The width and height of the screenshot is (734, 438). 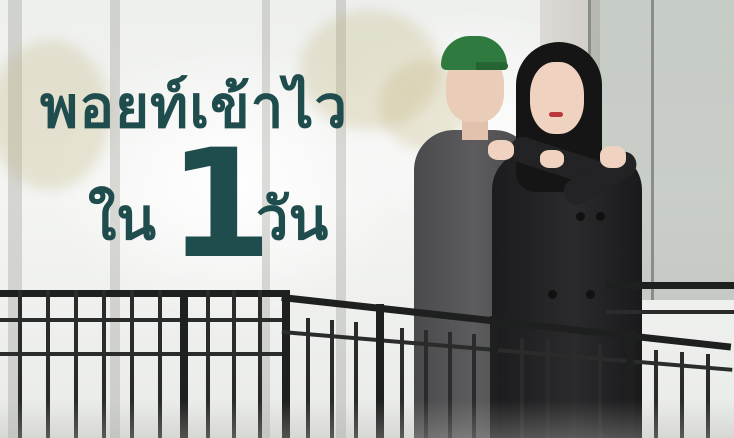 I want to click on cap-brim, so click(x=492, y=66).